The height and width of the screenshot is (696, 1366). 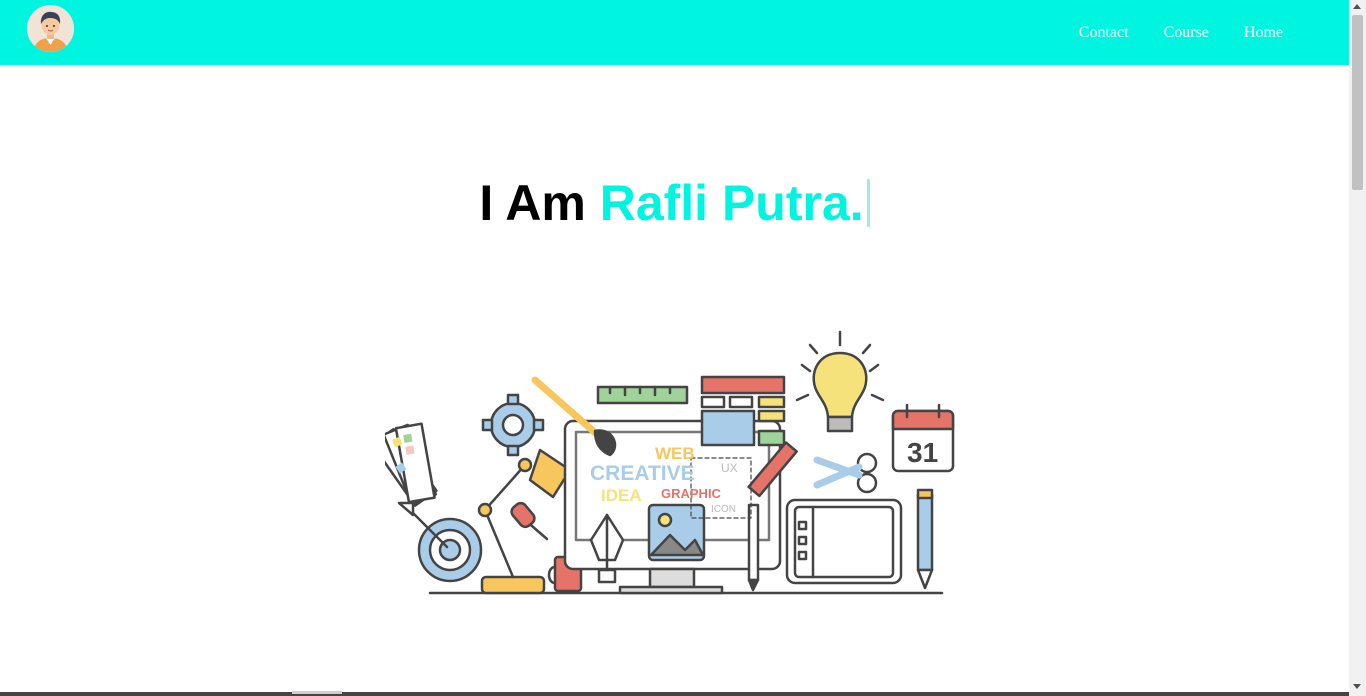 What do you see at coordinates (1186, 33) in the screenshot?
I see `nav-link-course: Course` at bounding box center [1186, 33].